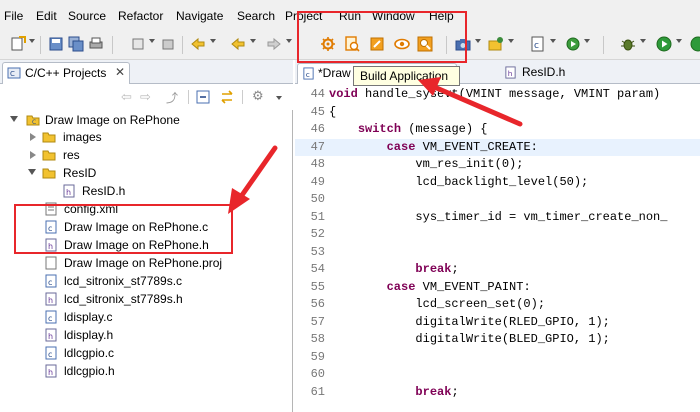 Image resolution: width=700 pixels, height=412 pixels. Describe the element at coordinates (104, 191) in the screenshot. I see `tree-item-label: ResID.h` at that location.